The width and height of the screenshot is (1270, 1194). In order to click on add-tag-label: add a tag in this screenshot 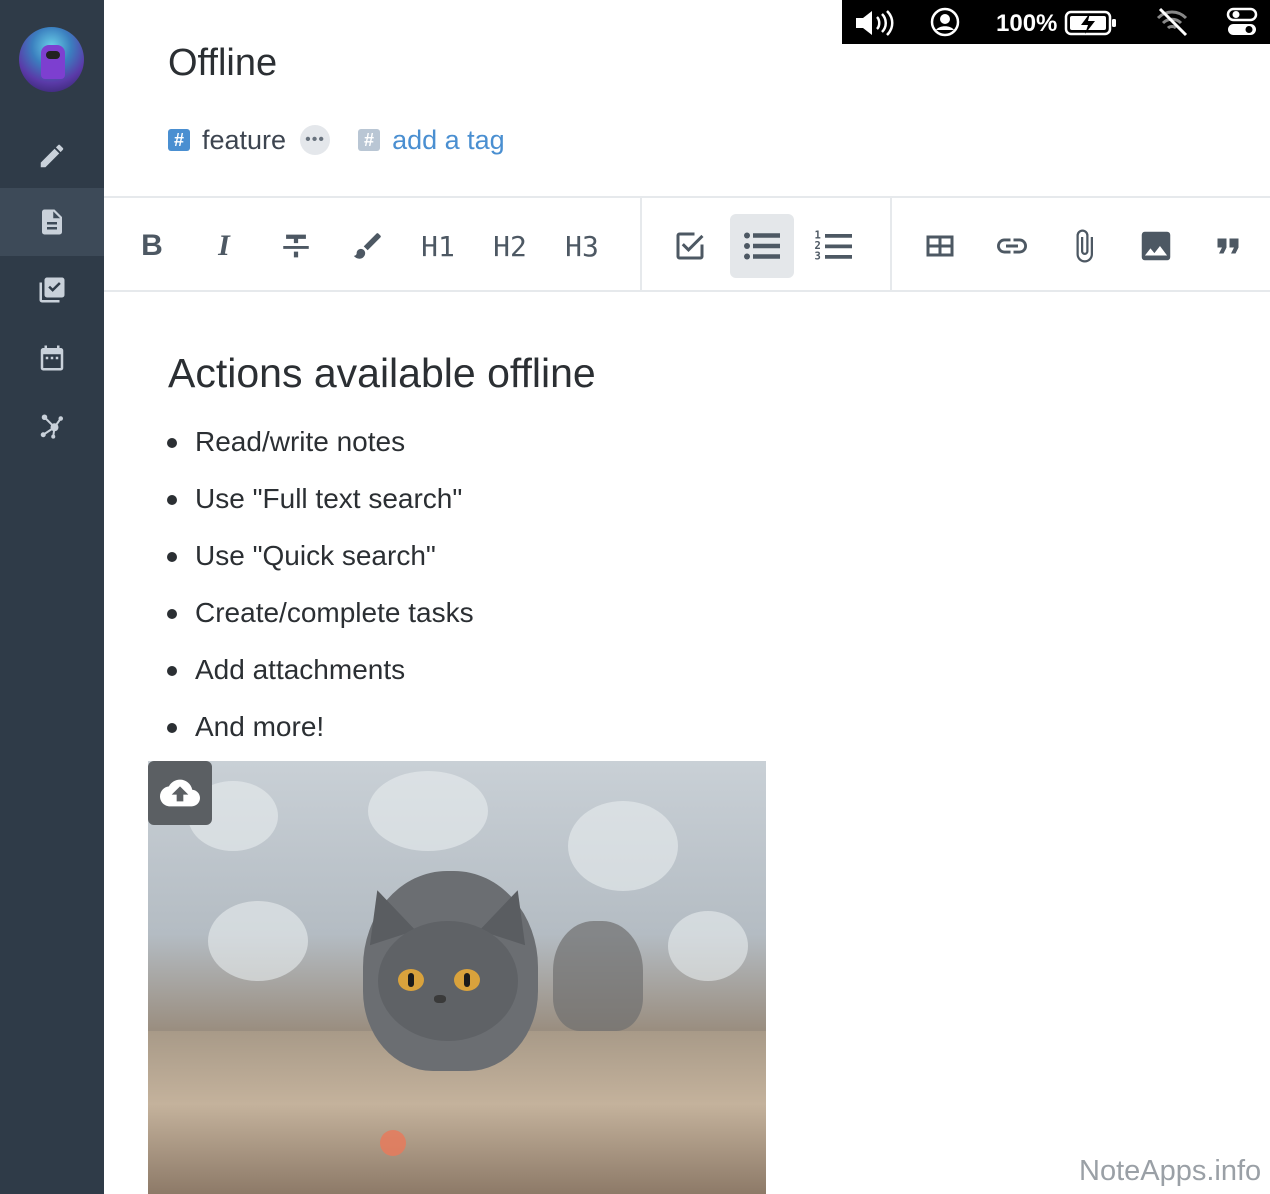, I will do `click(448, 139)`.